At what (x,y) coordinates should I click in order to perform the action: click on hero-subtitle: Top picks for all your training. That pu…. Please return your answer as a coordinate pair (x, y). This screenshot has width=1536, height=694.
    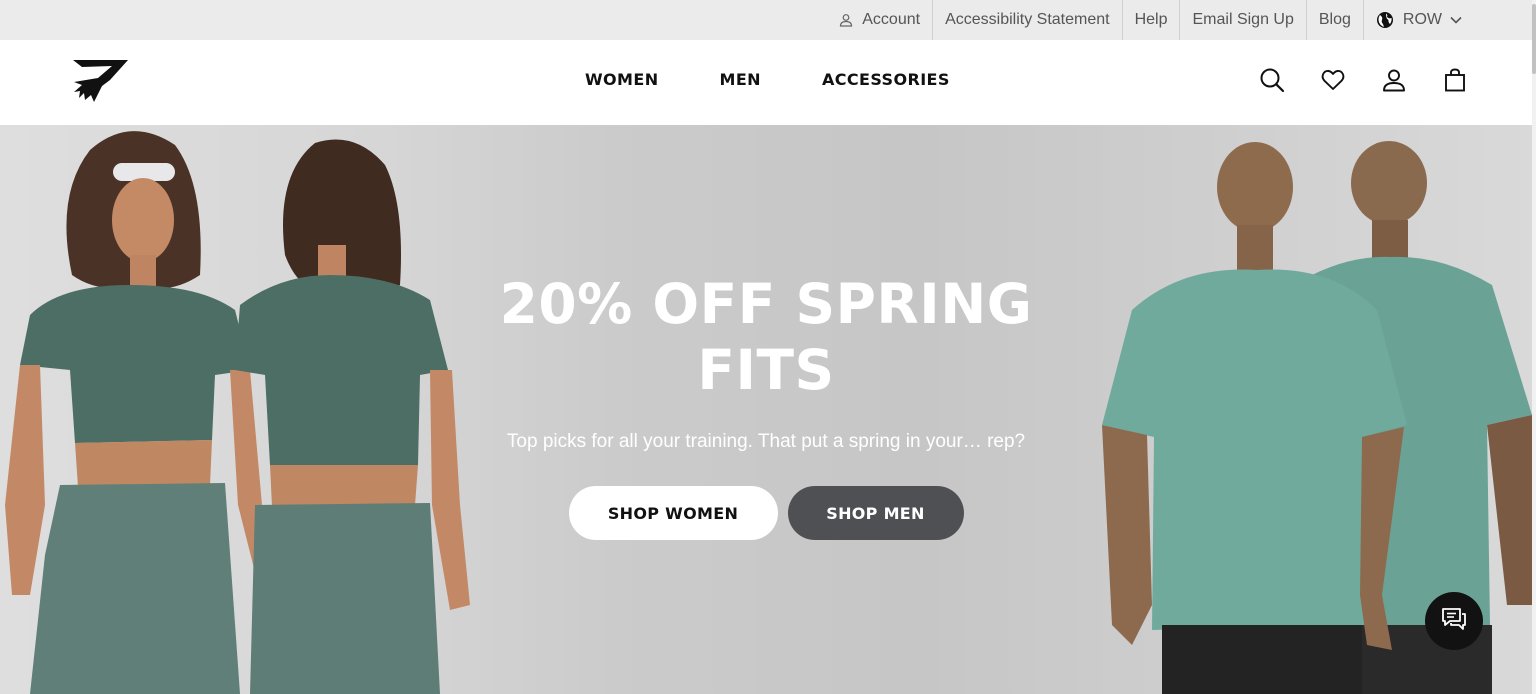
    Looking at the image, I should click on (766, 441).